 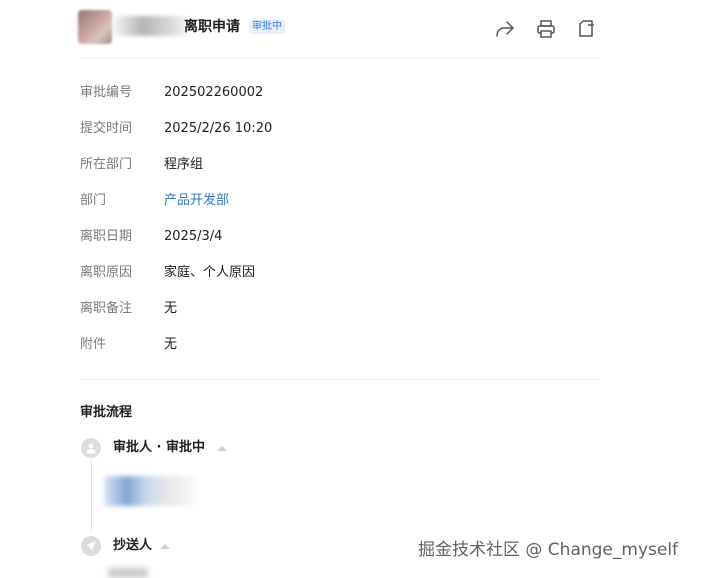 What do you see at coordinates (106, 308) in the screenshot?
I see `field-label: 离职备注` at bounding box center [106, 308].